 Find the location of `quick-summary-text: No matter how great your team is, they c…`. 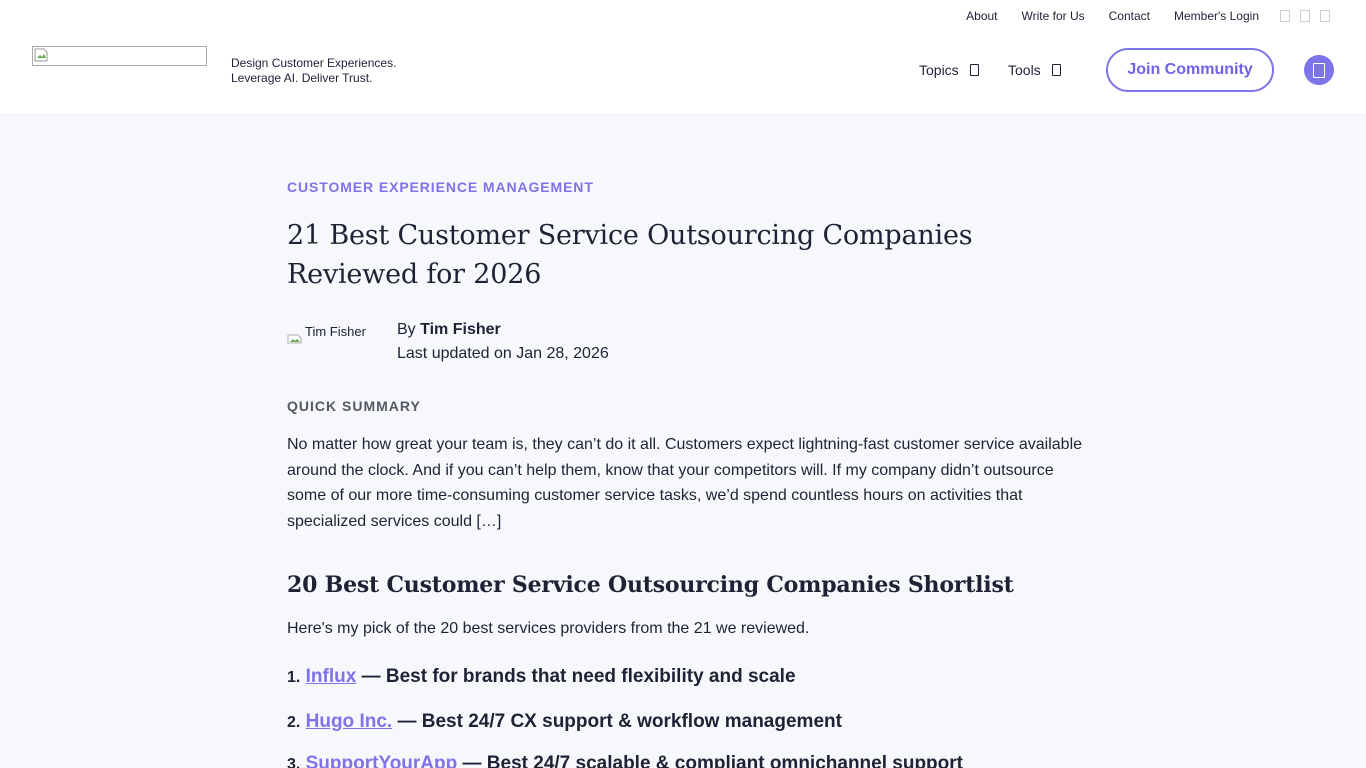

quick-summary-text: No matter how great your team is, they c… is located at coordinates (685, 483).